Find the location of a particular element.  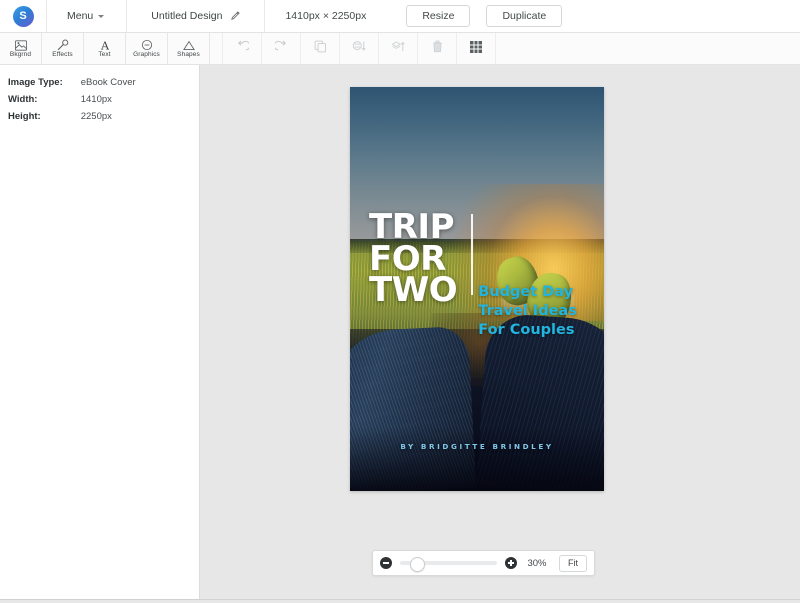

tool-tab-label: Effects is located at coordinates (62, 55).